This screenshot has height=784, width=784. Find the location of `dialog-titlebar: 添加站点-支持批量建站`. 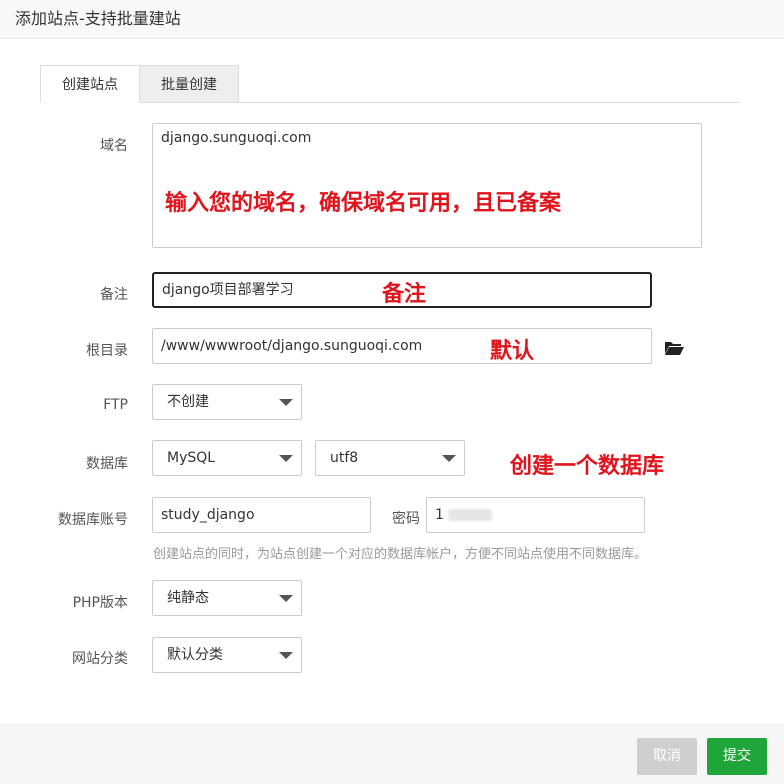

dialog-titlebar: 添加站点-支持批量建站 is located at coordinates (392, 19).